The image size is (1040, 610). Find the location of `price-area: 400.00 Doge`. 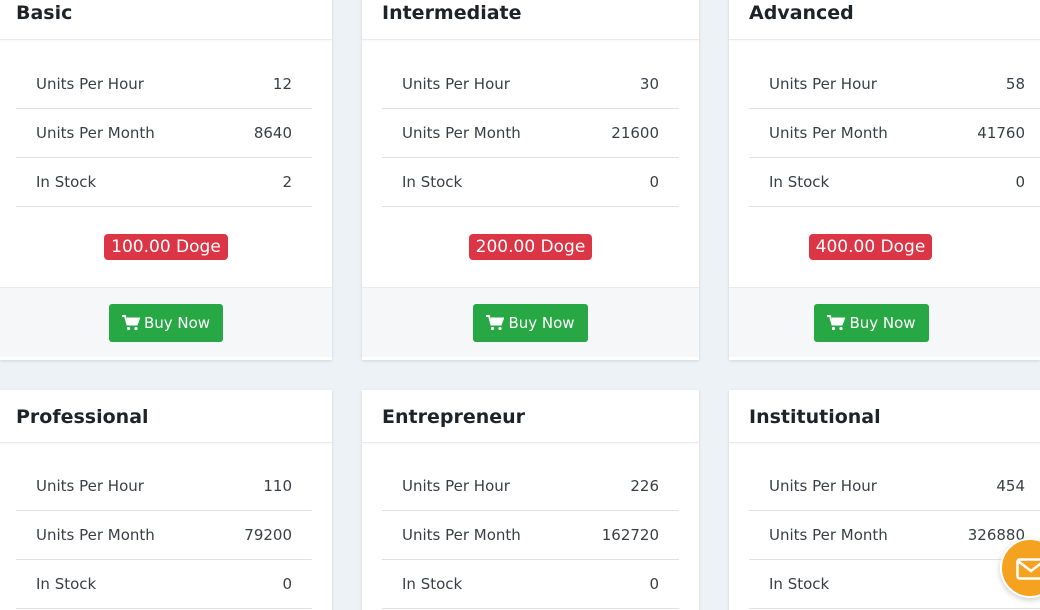

price-area: 400.00 Doge is located at coordinates (884, 247).